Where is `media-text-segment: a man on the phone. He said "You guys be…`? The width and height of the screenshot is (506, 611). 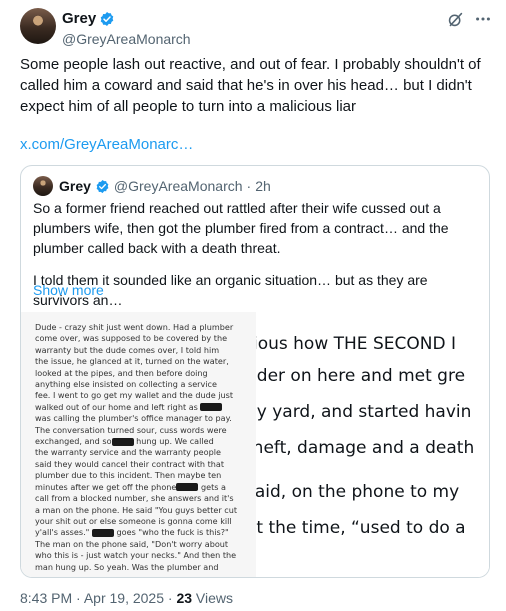 media-text-segment: a man on the phone. He said "You guys be… is located at coordinates (136, 509).